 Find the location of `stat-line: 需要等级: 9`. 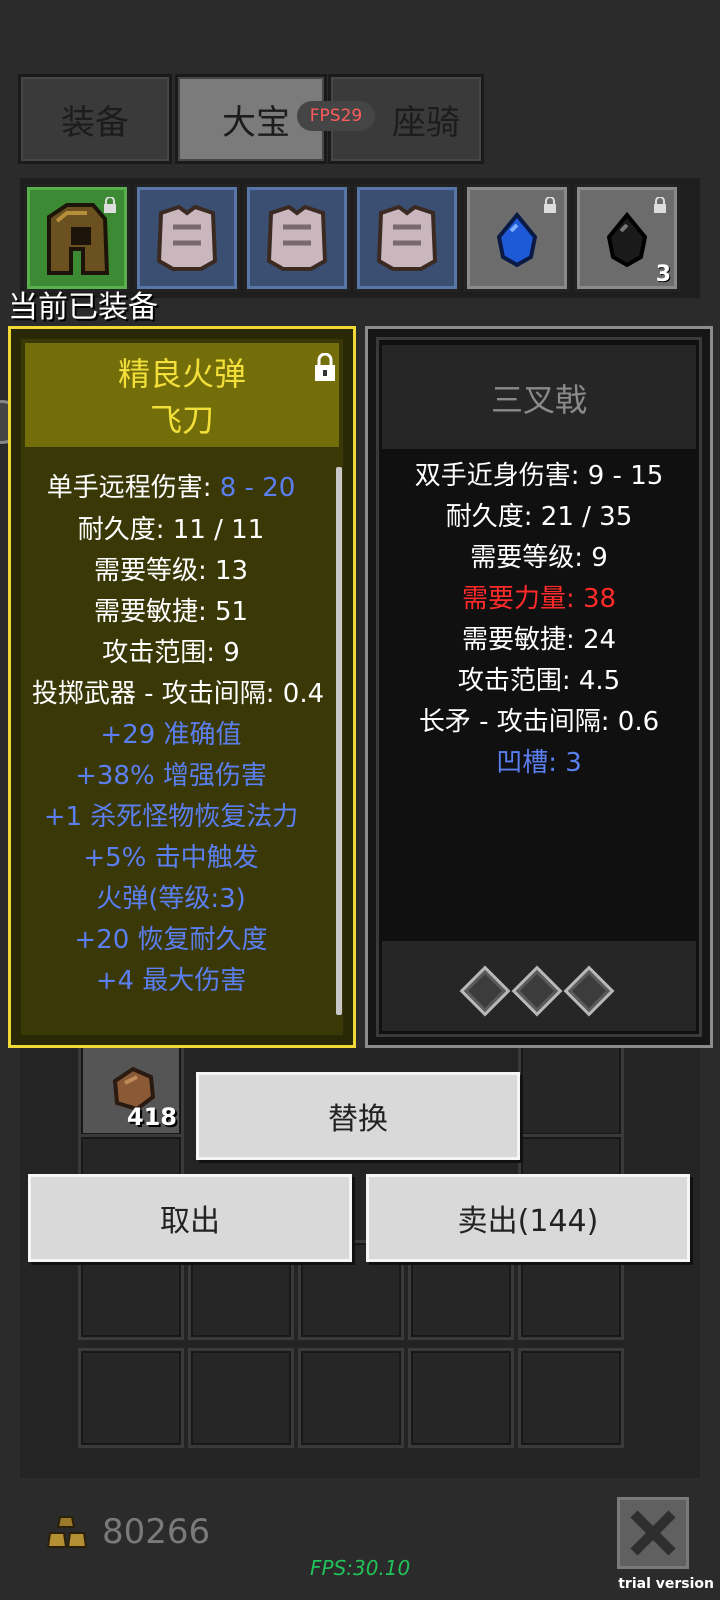

stat-line: 需要等级: 9 is located at coordinates (539, 558).